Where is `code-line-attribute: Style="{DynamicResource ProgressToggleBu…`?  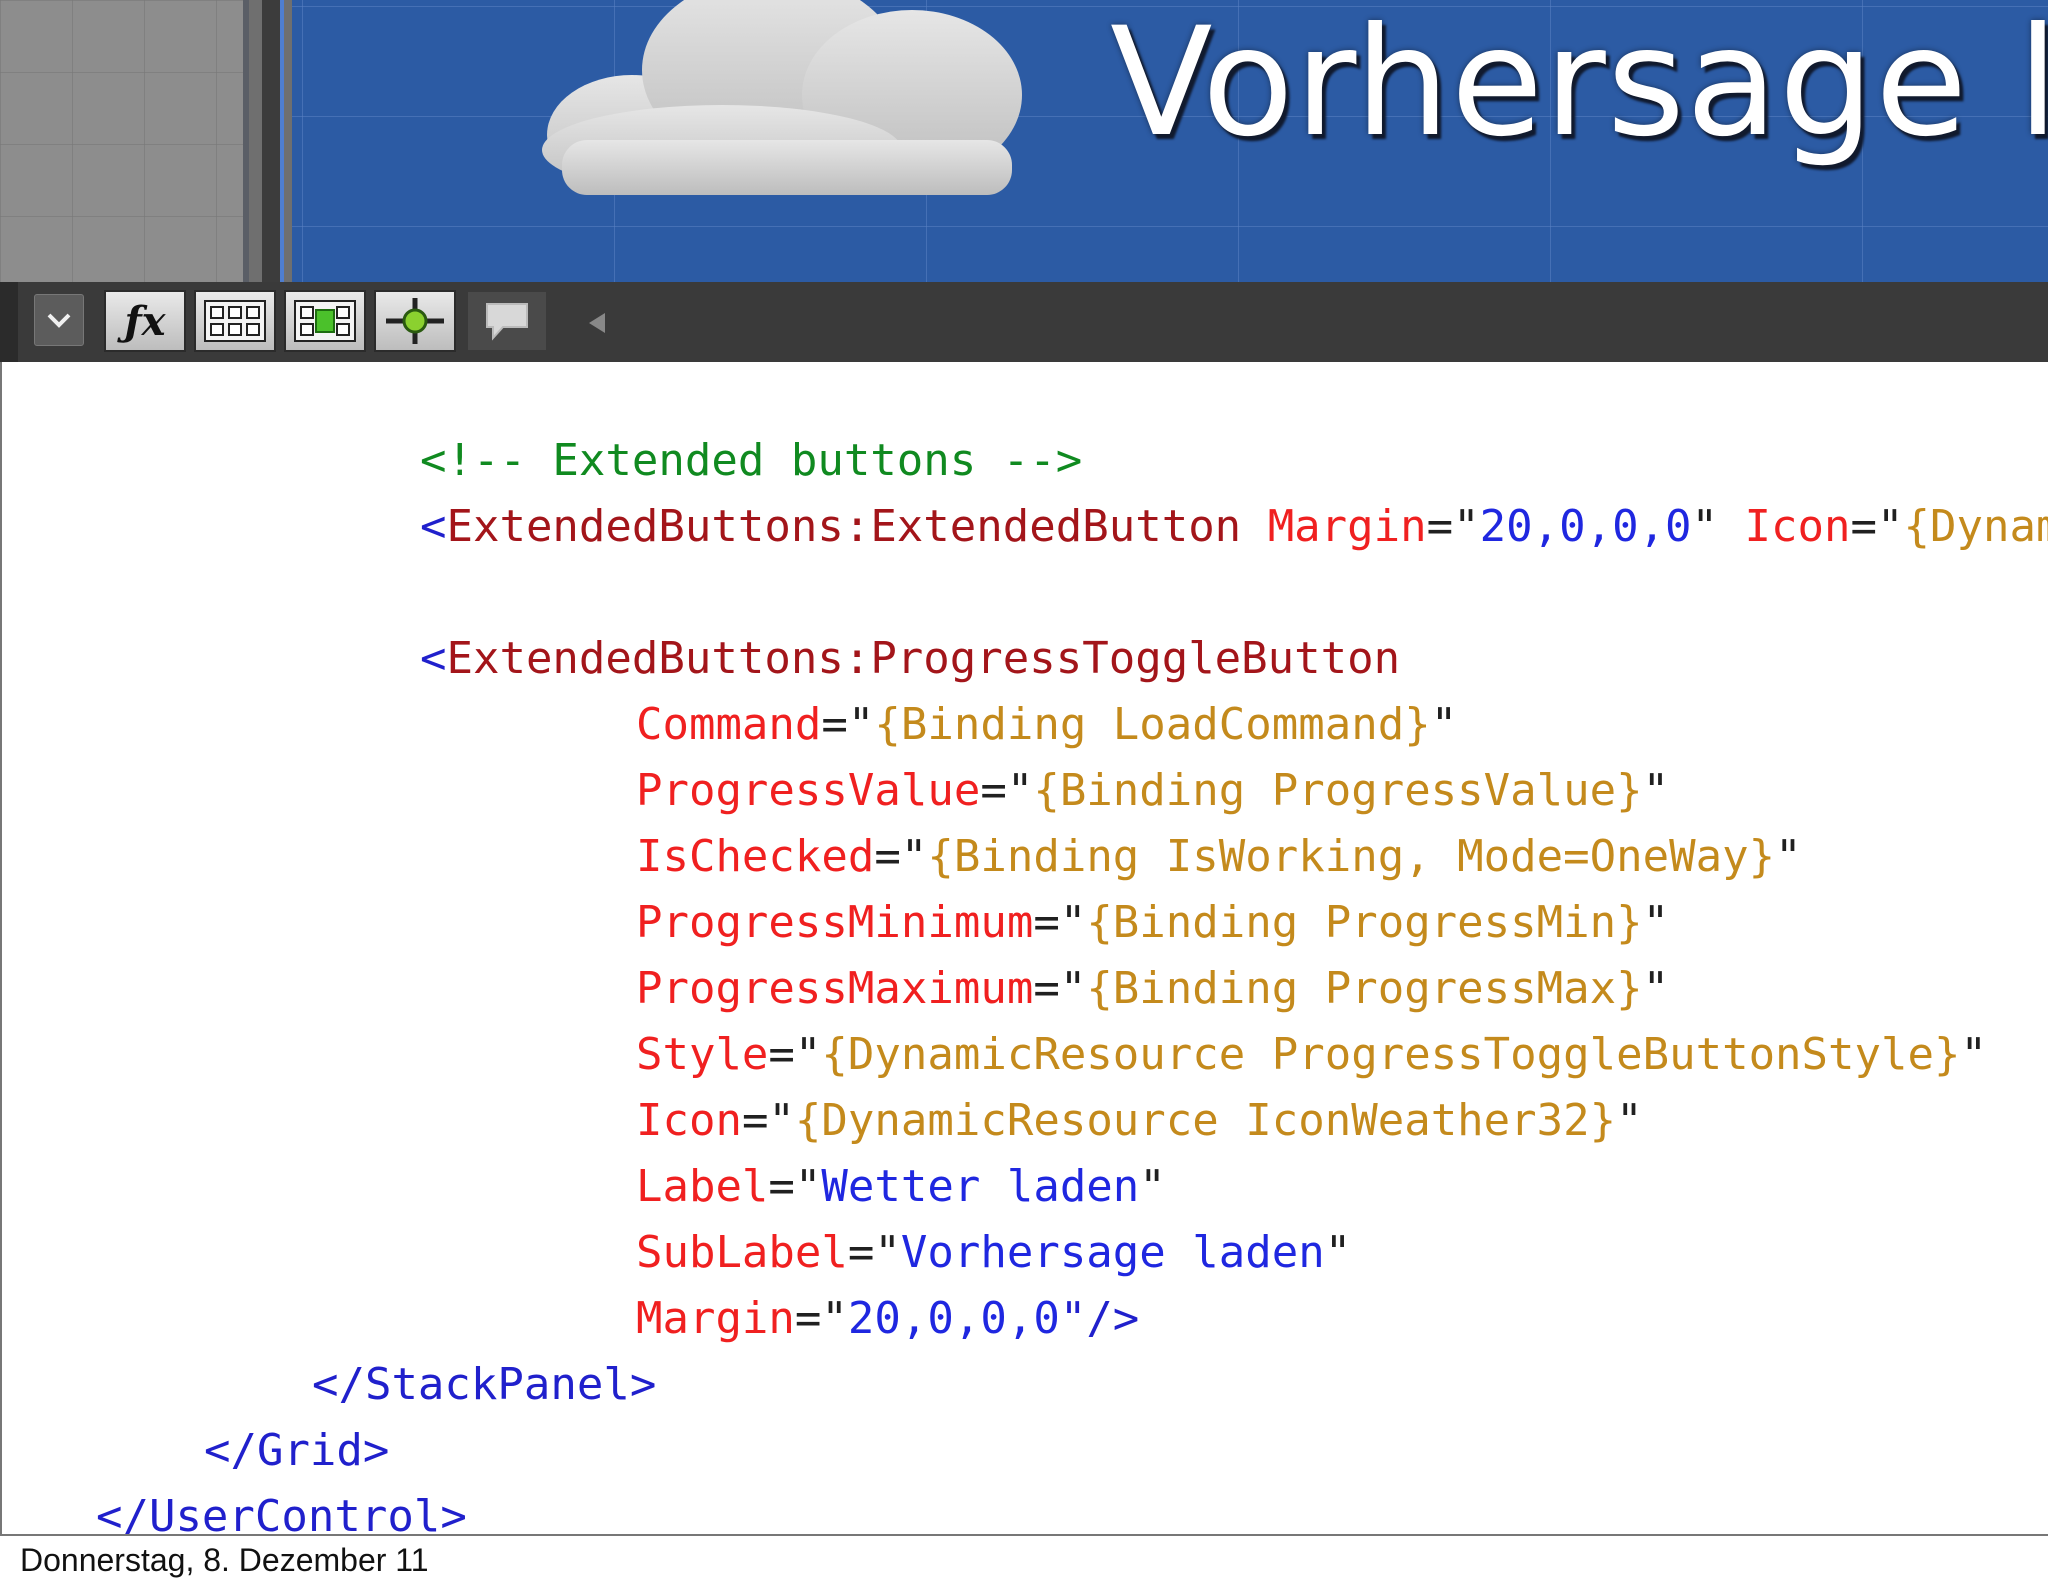
code-line-attribute: Style="{DynamicResource ProgressToggleBu… is located at coordinates (1258, 1021).